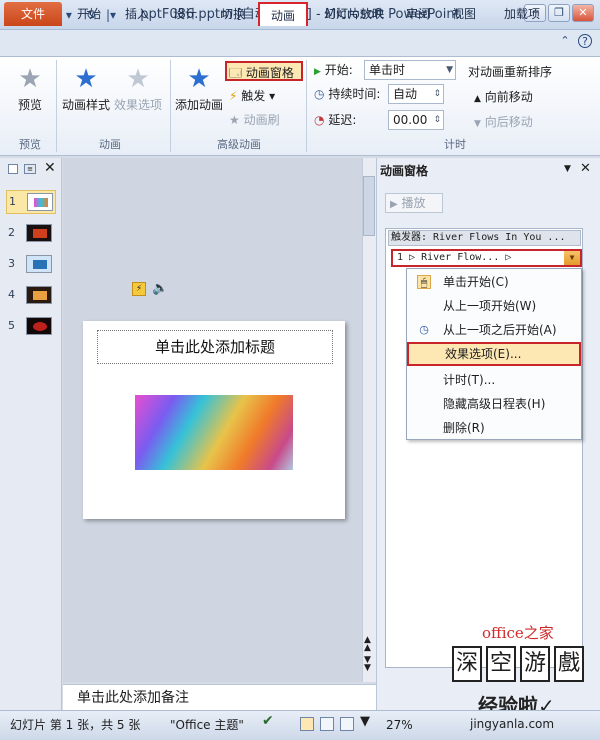 This screenshot has height=740, width=600. I want to click on watermark-url: jingyanla.com, so click(512, 724).